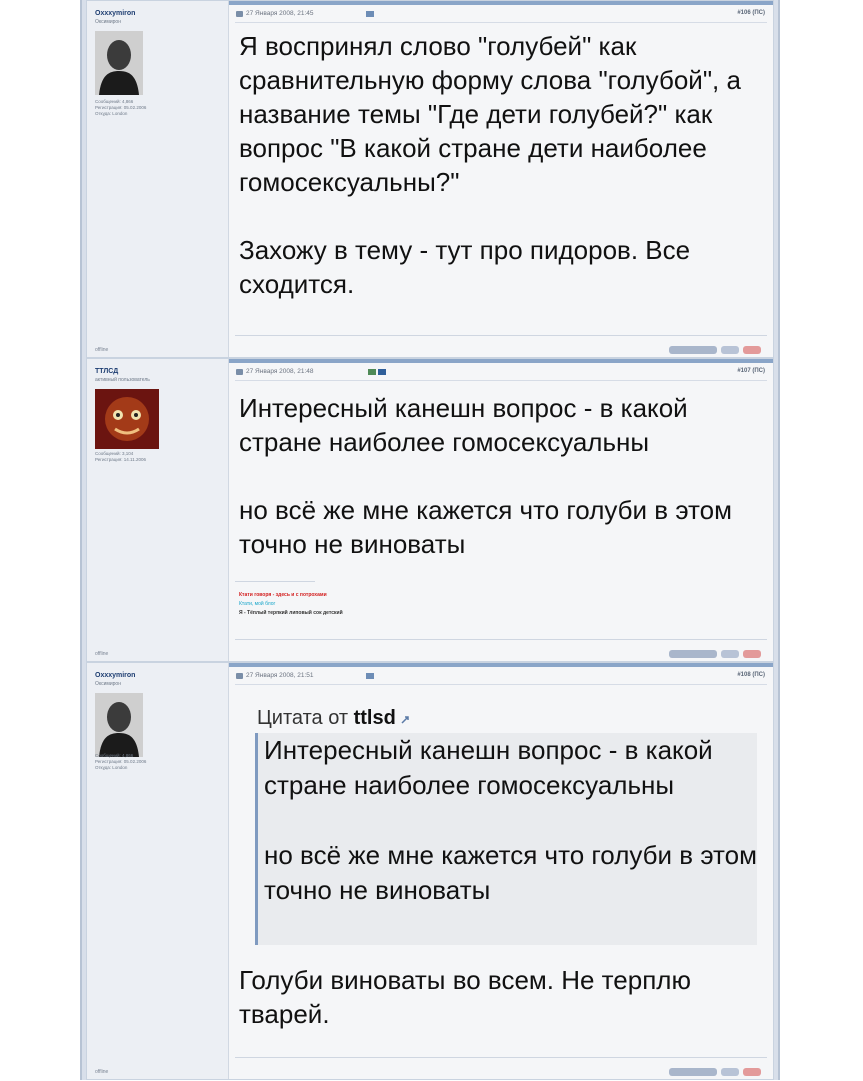 The width and height of the screenshot is (863, 1081). I want to click on register-date: Регистрация: 14.11.2006, so click(120, 459).